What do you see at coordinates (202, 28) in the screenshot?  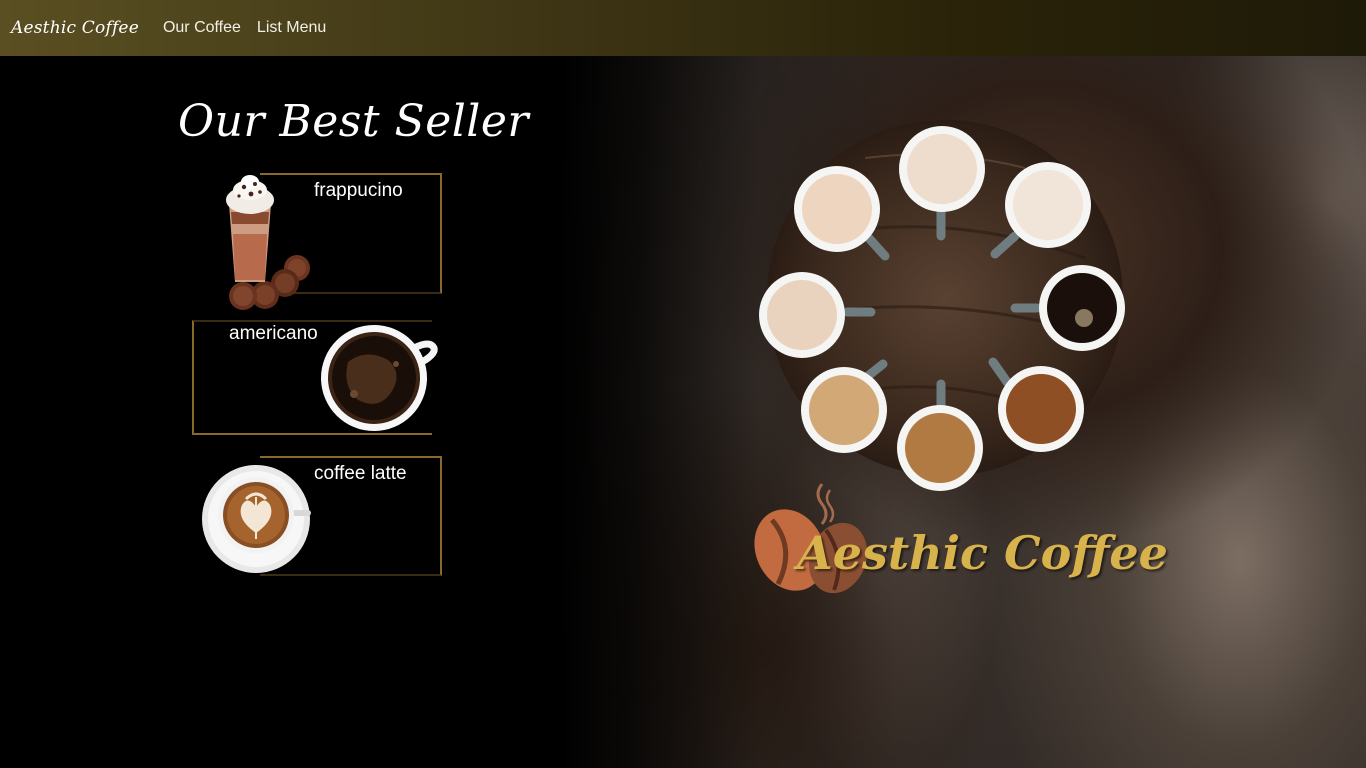 I see `nav-link-our-coffee: Our Coffee` at bounding box center [202, 28].